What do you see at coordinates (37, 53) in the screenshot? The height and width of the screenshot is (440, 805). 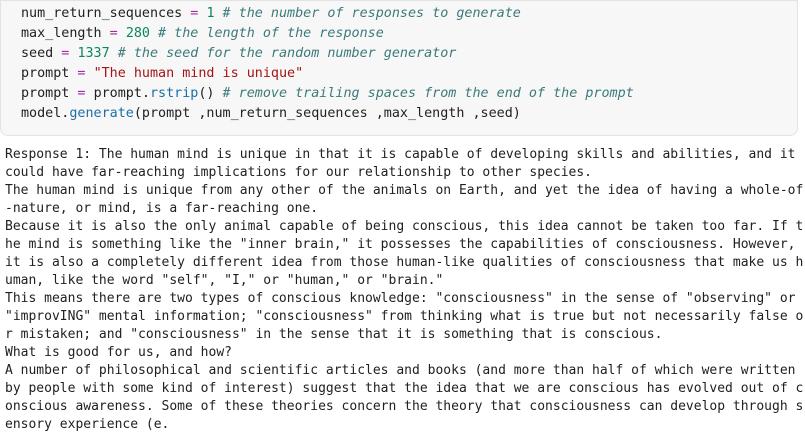 I see `variable-name: seed` at bounding box center [37, 53].